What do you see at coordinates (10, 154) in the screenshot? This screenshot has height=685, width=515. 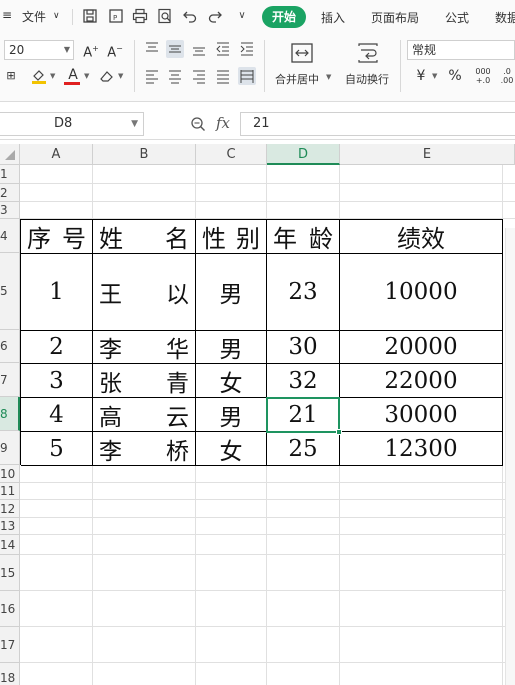 I see `select-all-corner` at bounding box center [10, 154].